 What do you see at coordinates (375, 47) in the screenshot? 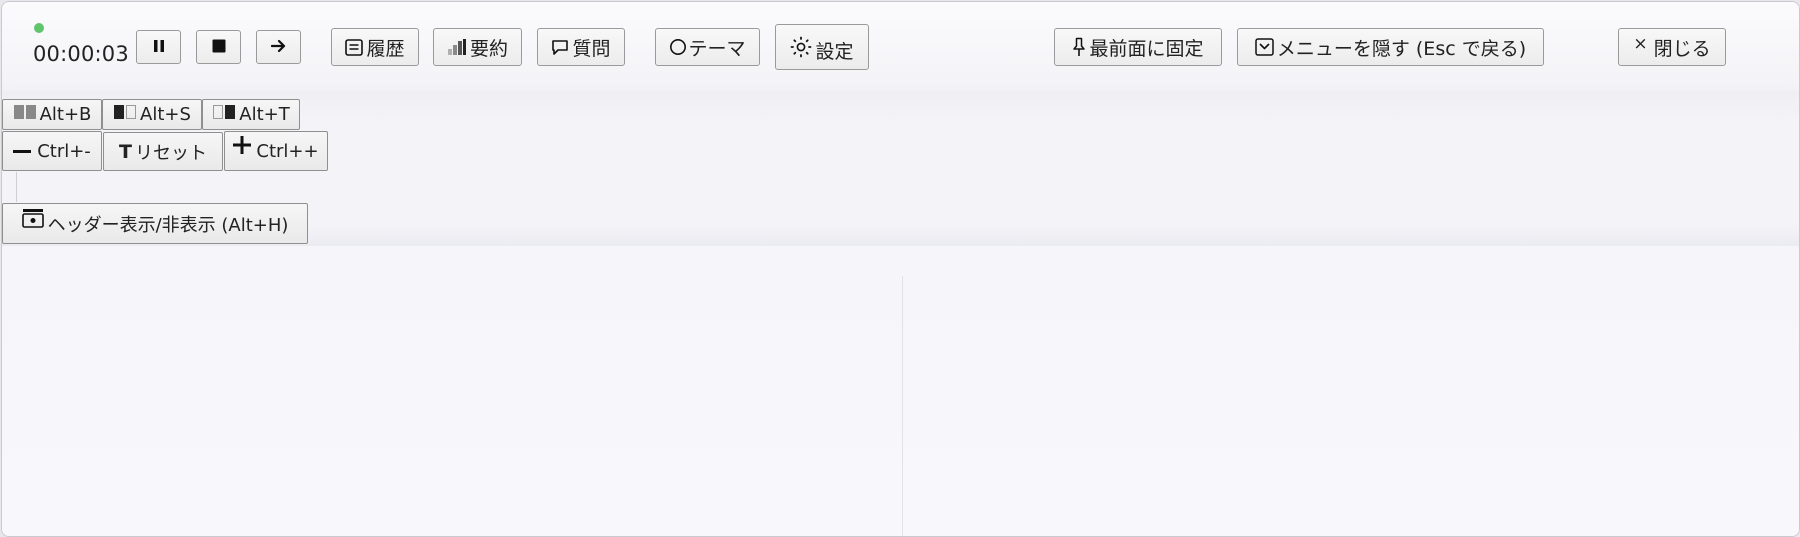
I see `history-button: 履歴` at bounding box center [375, 47].